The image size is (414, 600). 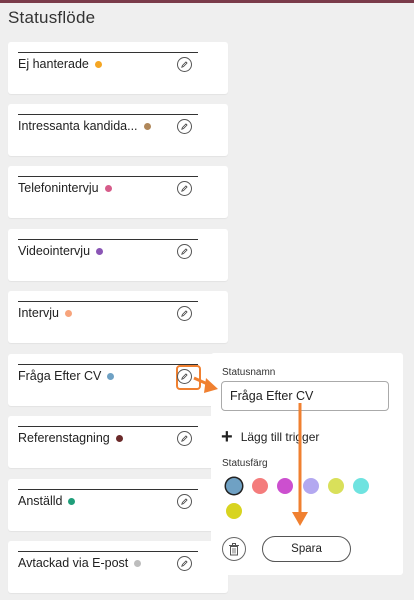 What do you see at coordinates (280, 437) in the screenshot?
I see `add-trigger-label: Lägg till trigger` at bounding box center [280, 437].